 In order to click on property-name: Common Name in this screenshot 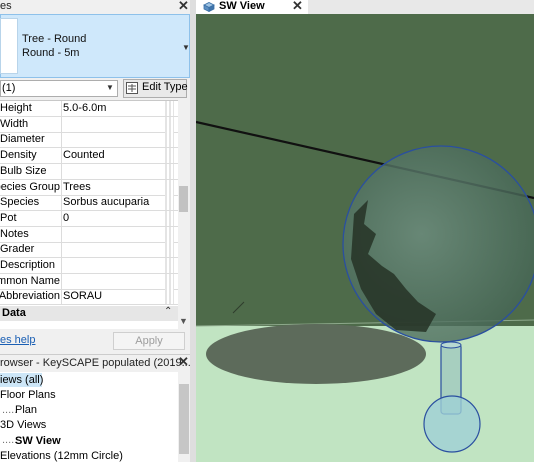, I will do `click(30, 280)`.